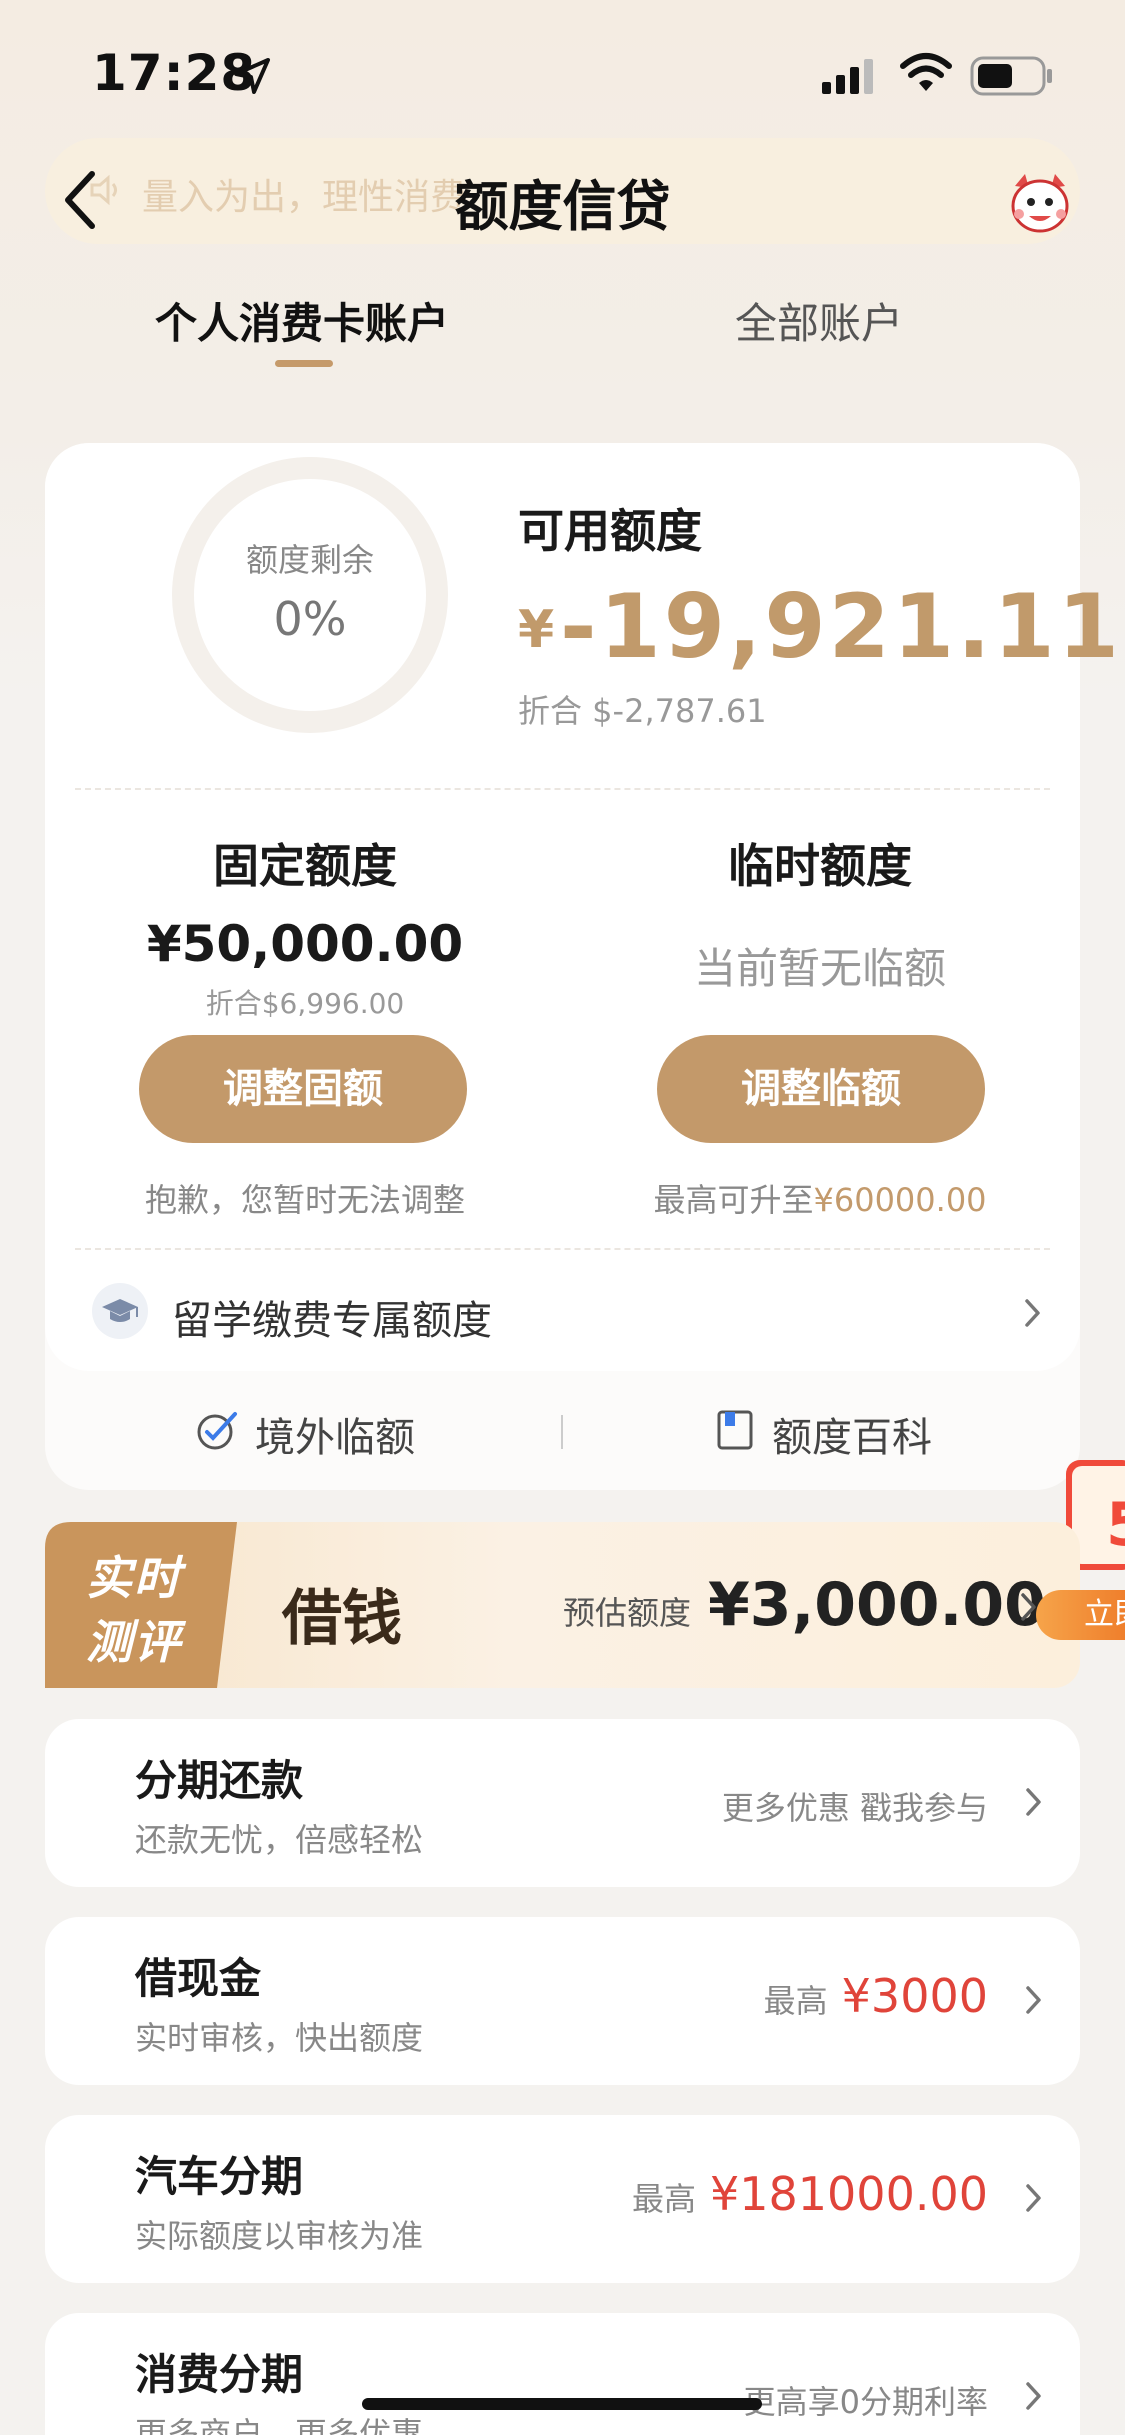  What do you see at coordinates (304, 363) in the screenshot?
I see `tab-active-indicator` at bounding box center [304, 363].